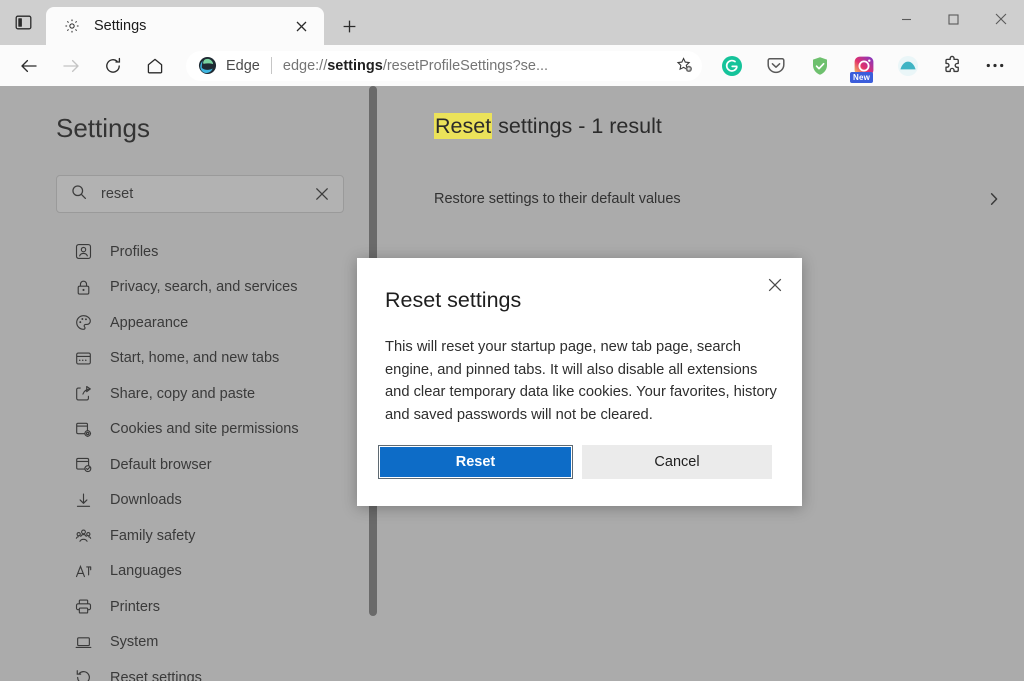  What do you see at coordinates (207, 65) in the screenshot?
I see `edge-logo-icon` at bounding box center [207, 65].